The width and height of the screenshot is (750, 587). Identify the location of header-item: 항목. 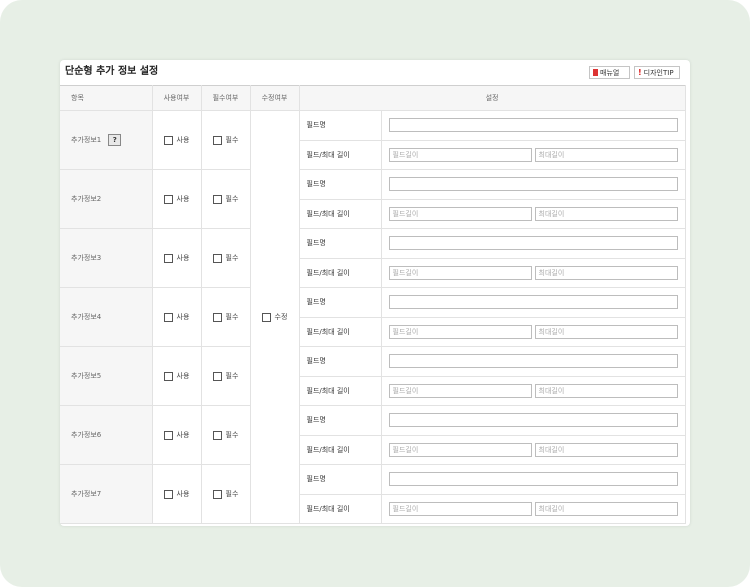
(106, 98).